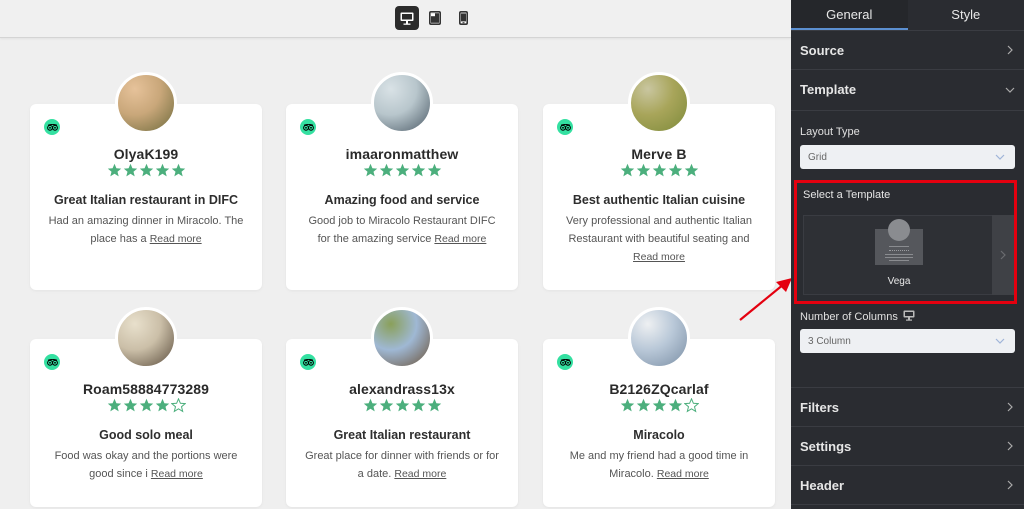 This screenshot has width=1024, height=509. What do you see at coordinates (907, 341) in the screenshot?
I see `columns-select: 3 Column` at bounding box center [907, 341].